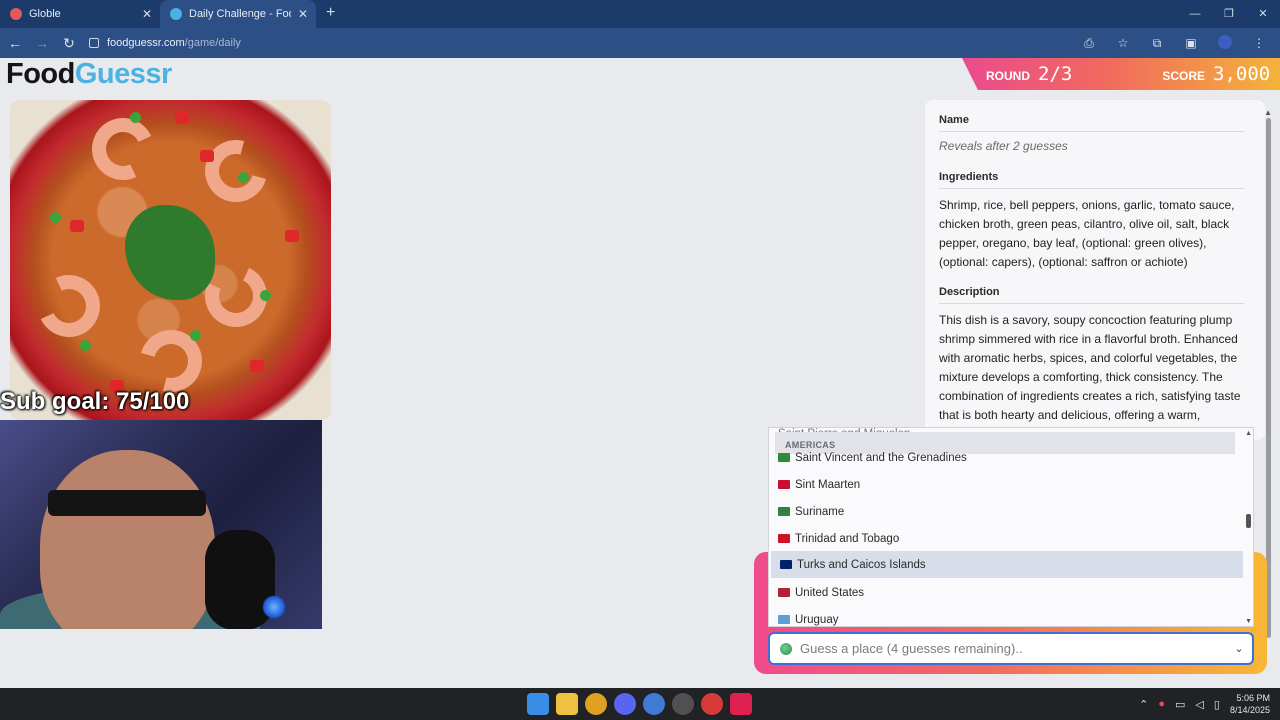  I want to click on list-item: Trinidad and Tobago, so click(1006, 538).